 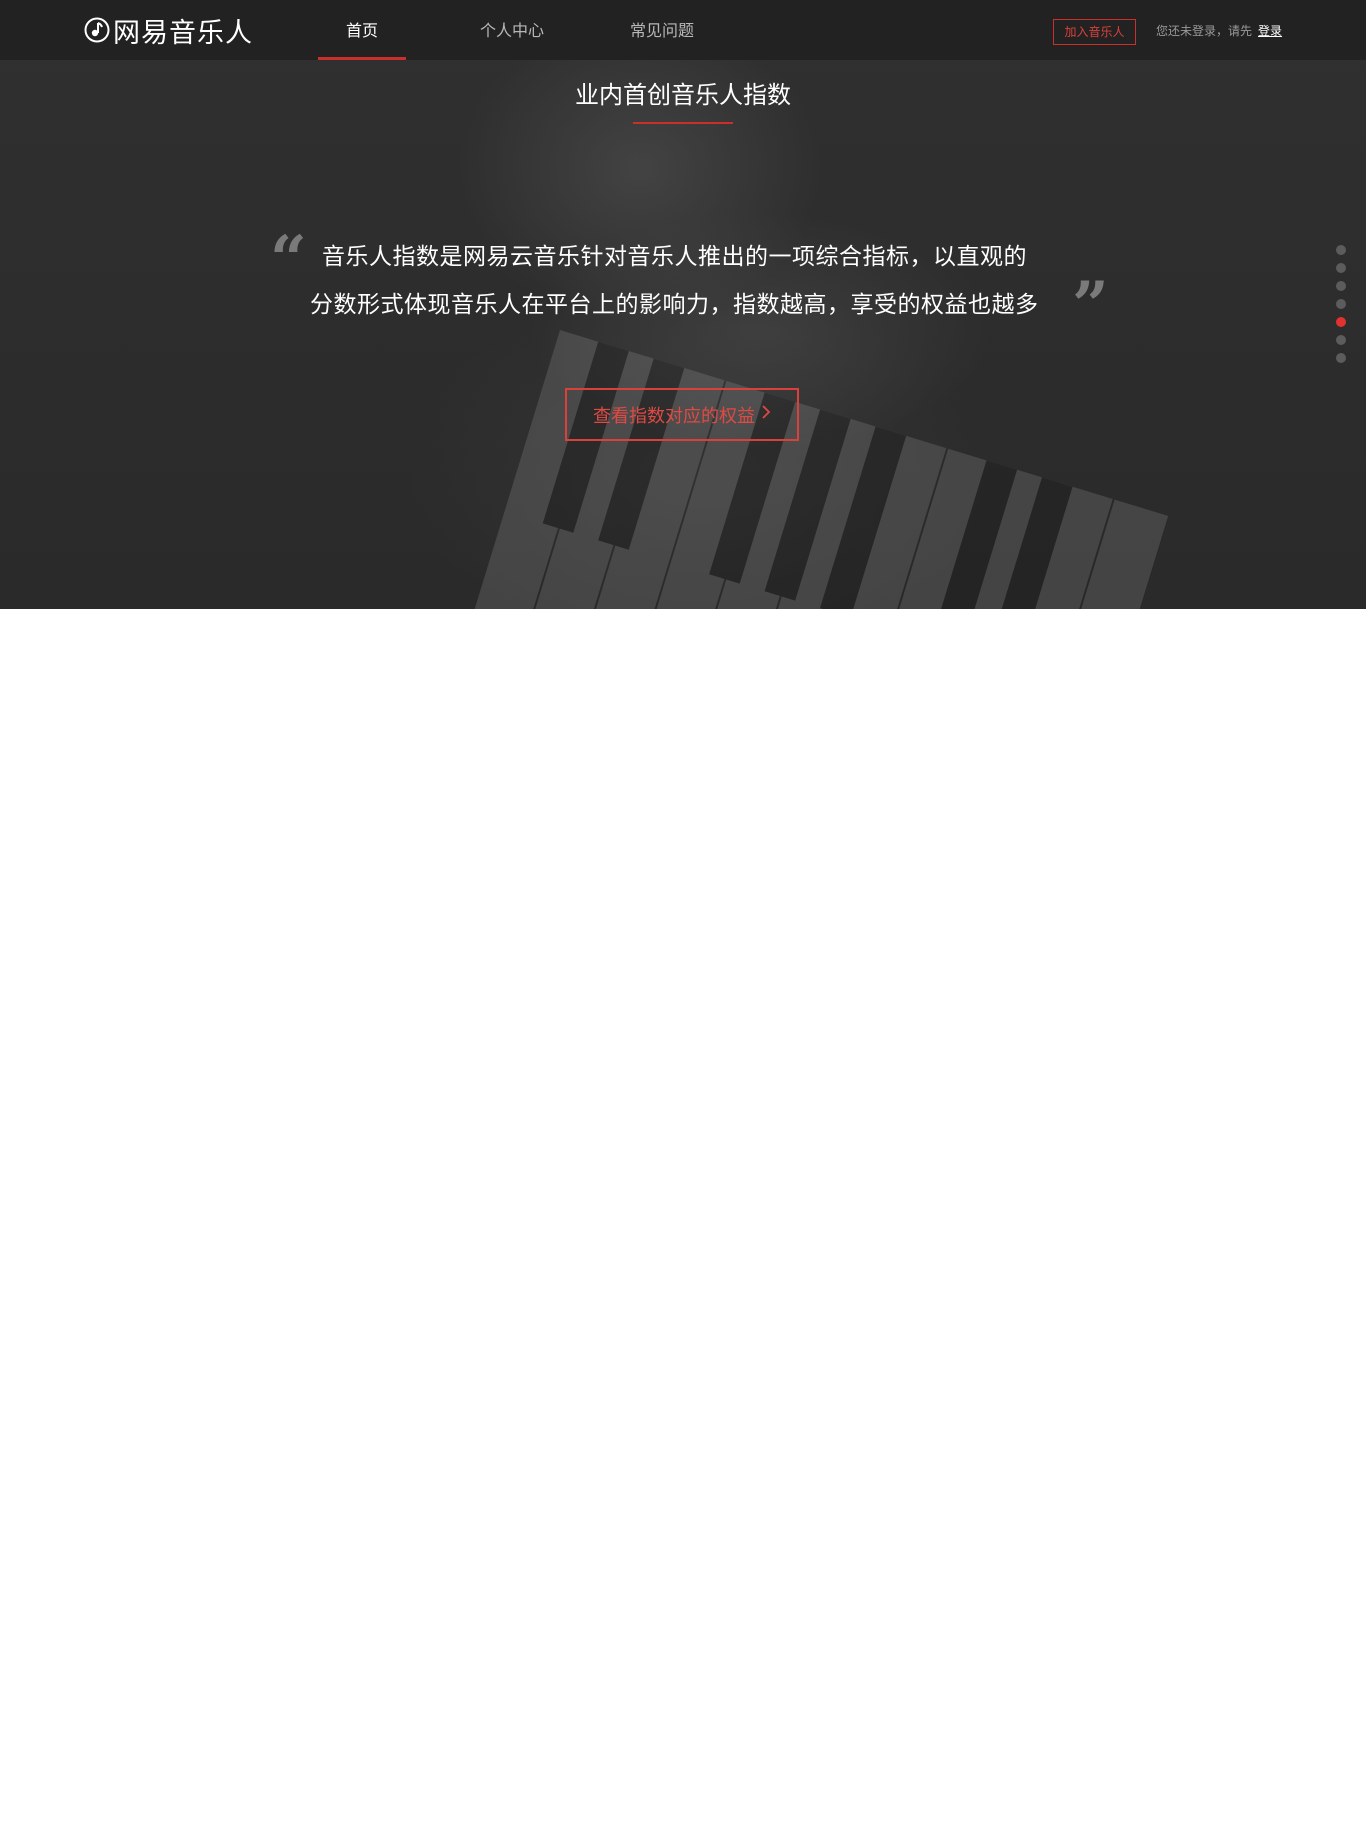 What do you see at coordinates (1270, 31) in the screenshot?
I see `login-link: 登录` at bounding box center [1270, 31].